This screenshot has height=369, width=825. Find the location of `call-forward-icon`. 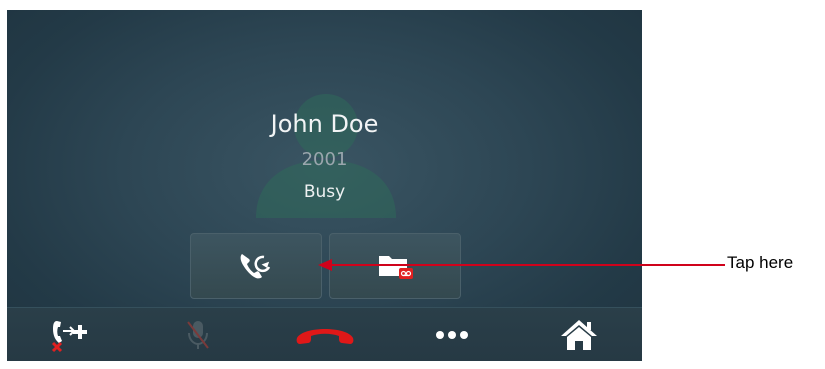

call-forward-icon is located at coordinates (255, 266).